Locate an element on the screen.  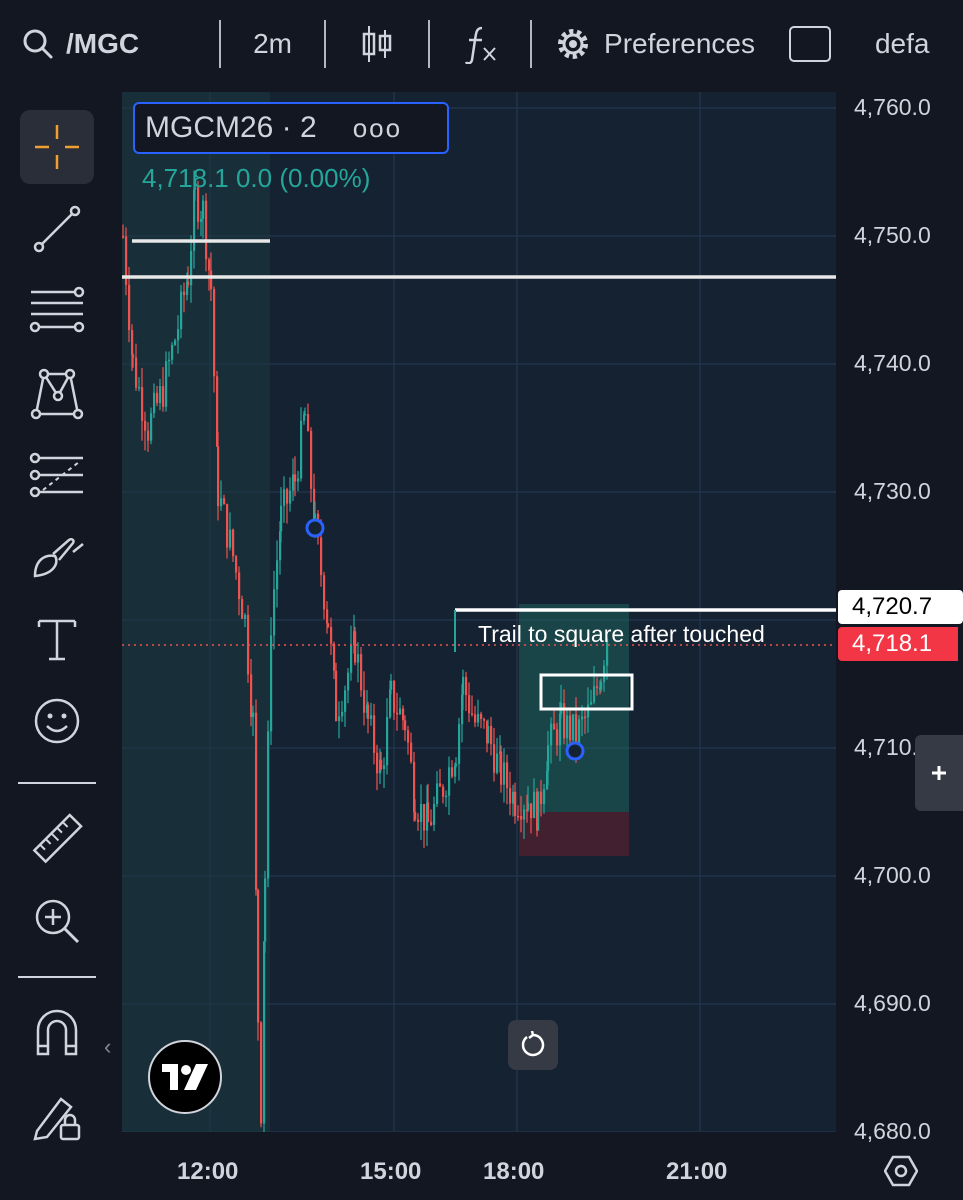
chart-type-button is located at coordinates (377, 44).